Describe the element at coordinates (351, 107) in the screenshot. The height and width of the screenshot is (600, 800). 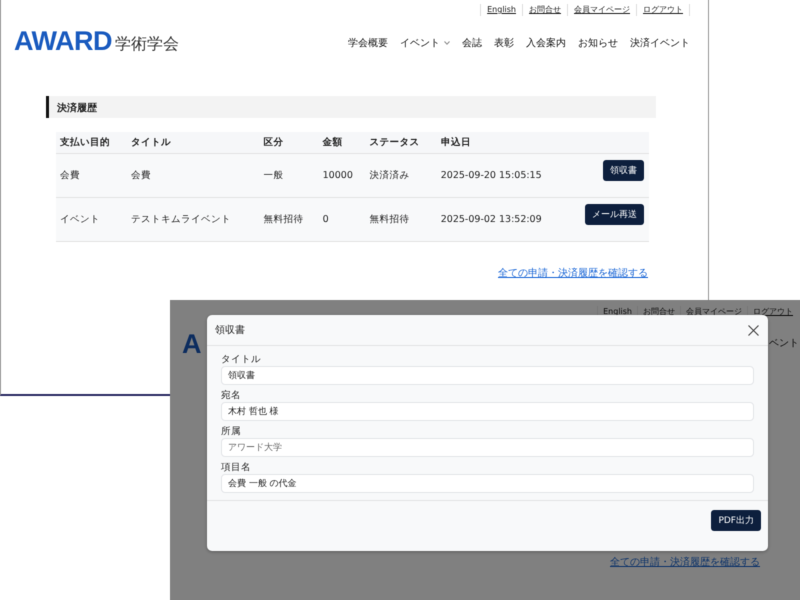
I see `section-title: 決済履歴` at that location.